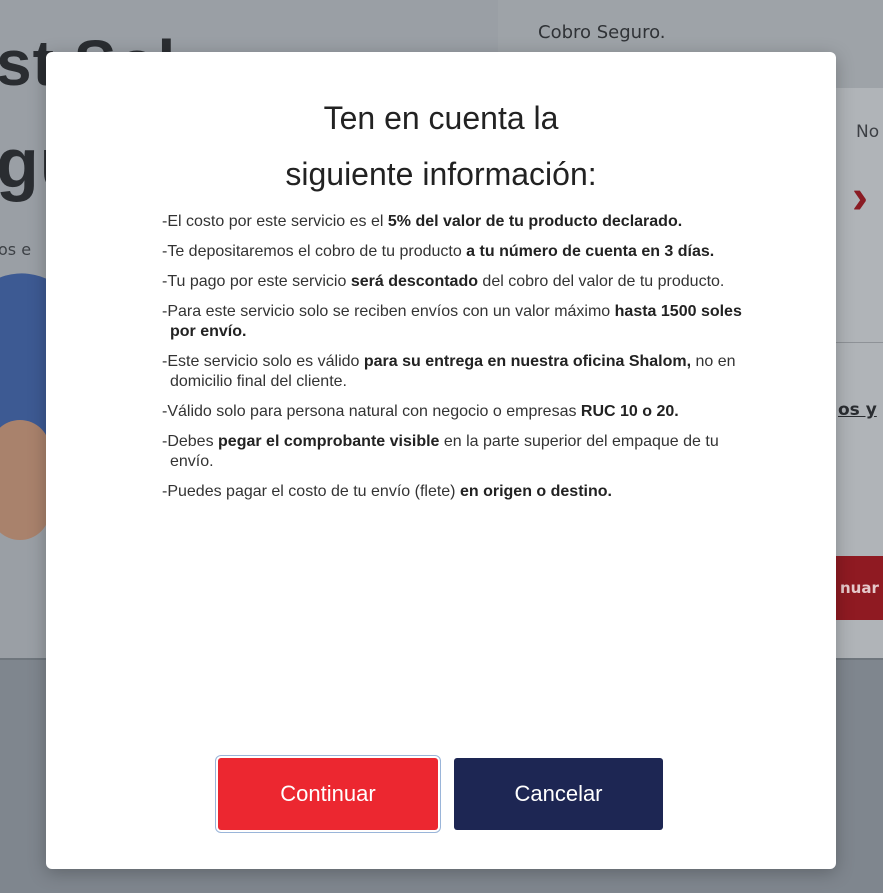 The image size is (883, 893). What do you see at coordinates (868, 132) in the screenshot?
I see `right-panel-label: No` at bounding box center [868, 132].